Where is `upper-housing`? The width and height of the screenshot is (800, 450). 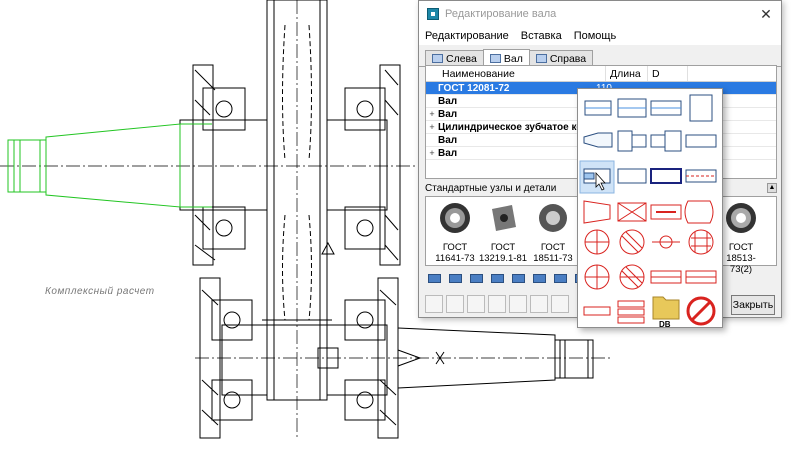 upper-housing is located at coordinates (290, 165).